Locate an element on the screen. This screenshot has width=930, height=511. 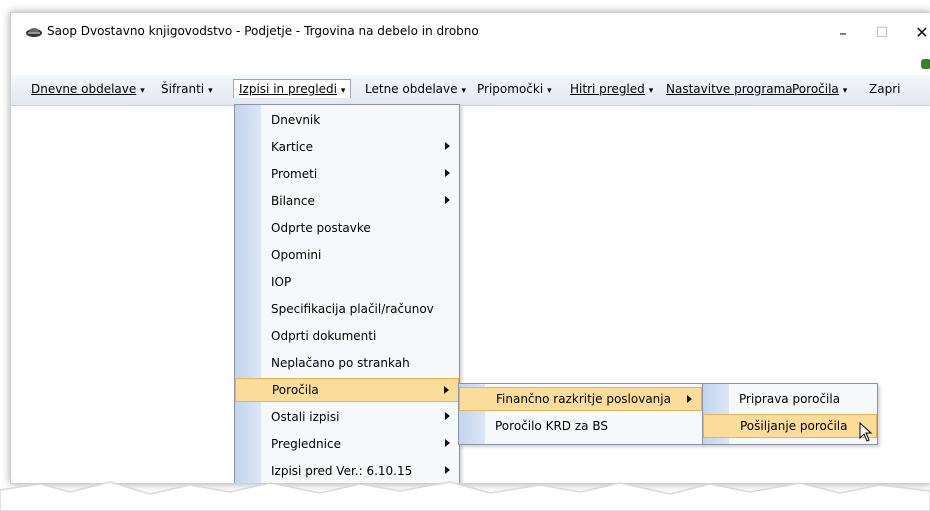
menu-item-priprava-porocila: Priprava poročila is located at coordinates (790, 399).